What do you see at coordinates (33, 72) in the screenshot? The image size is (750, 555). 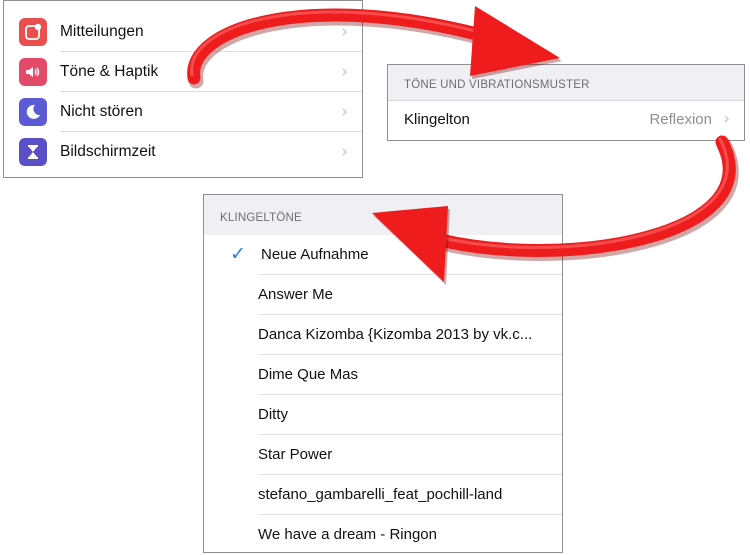 I see `speaker-icon` at bounding box center [33, 72].